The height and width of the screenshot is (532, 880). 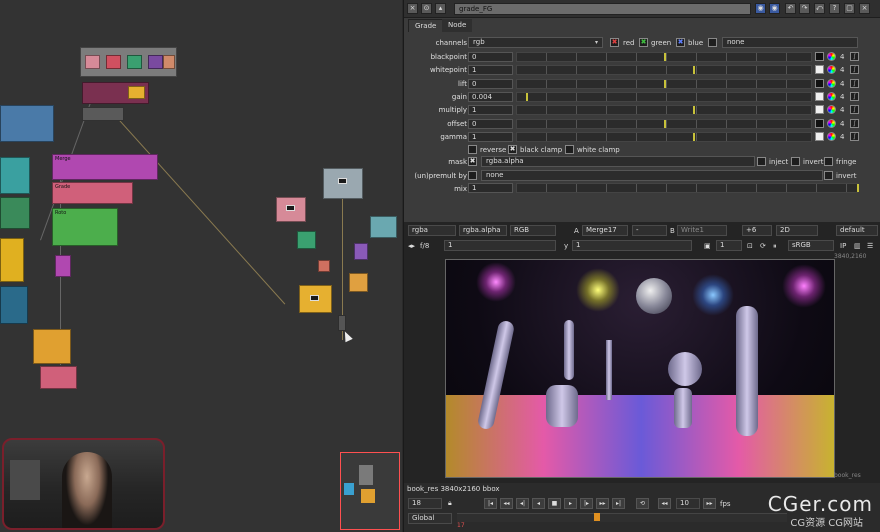 What do you see at coordinates (804, 8) in the screenshot?
I see `redo-icon: ↷` at bounding box center [804, 8].